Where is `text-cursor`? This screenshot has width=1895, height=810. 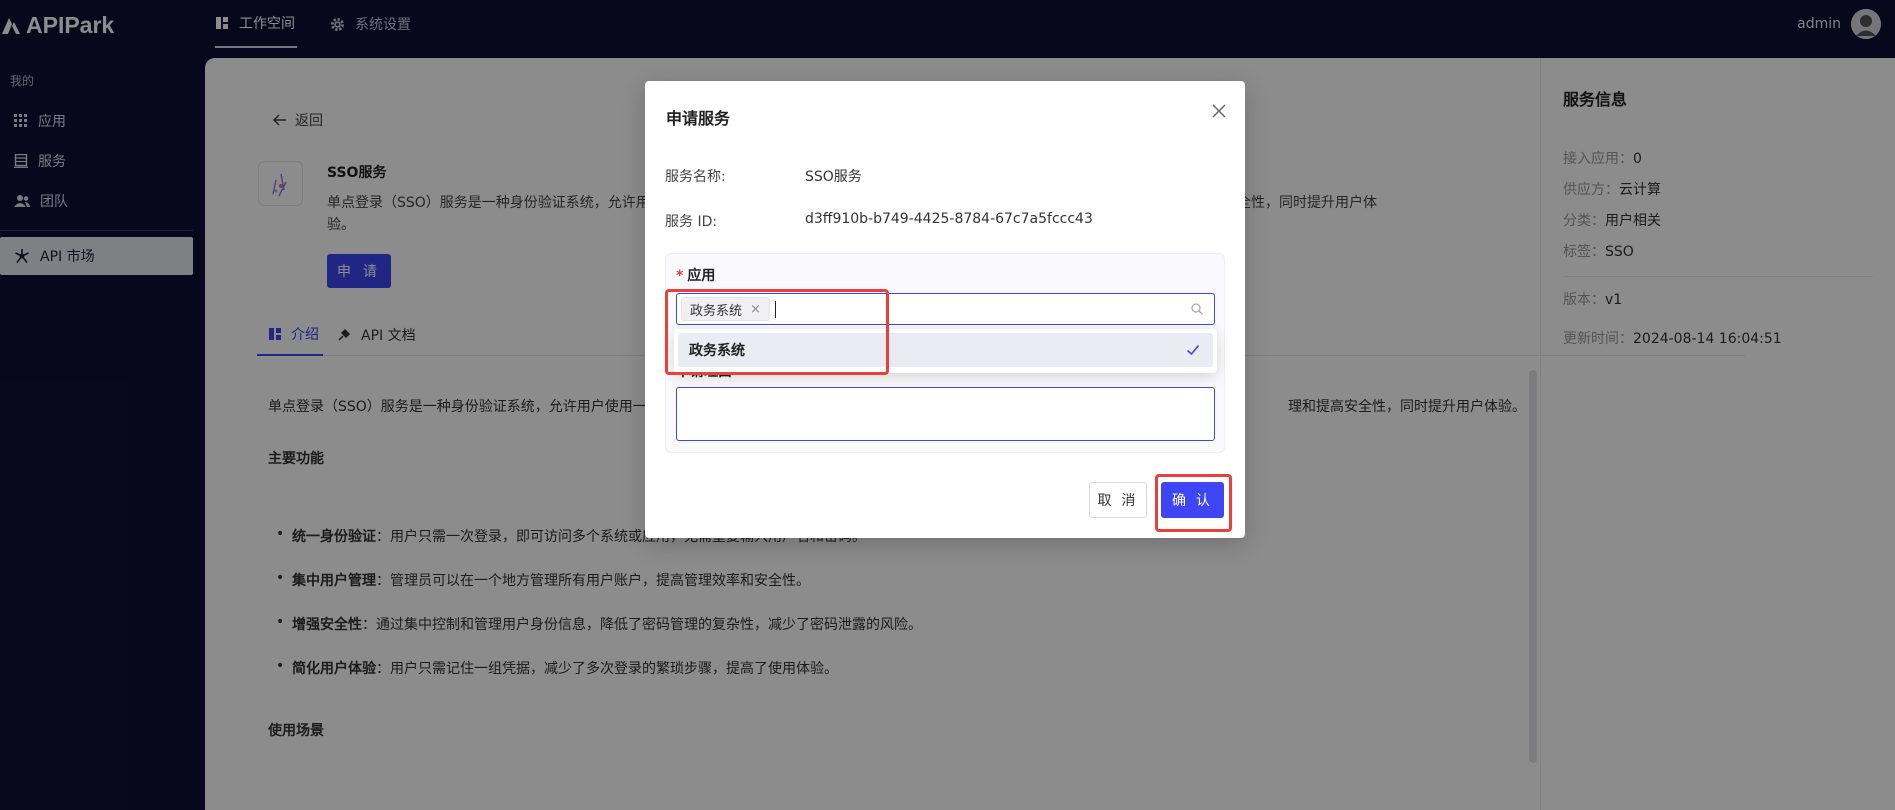
text-cursor is located at coordinates (775, 309).